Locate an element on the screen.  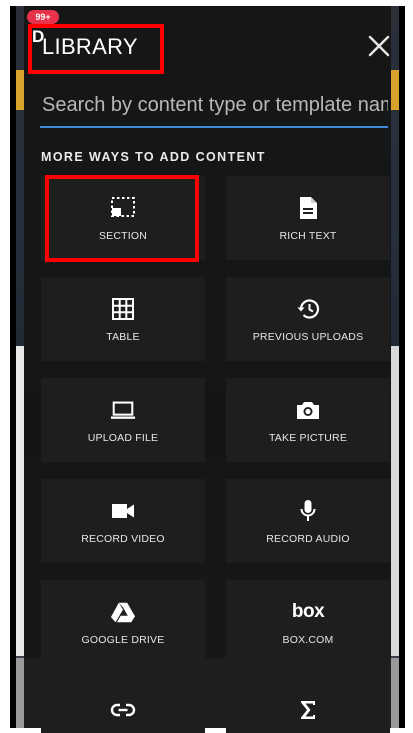
tile-label: TABLE is located at coordinates (123, 336).